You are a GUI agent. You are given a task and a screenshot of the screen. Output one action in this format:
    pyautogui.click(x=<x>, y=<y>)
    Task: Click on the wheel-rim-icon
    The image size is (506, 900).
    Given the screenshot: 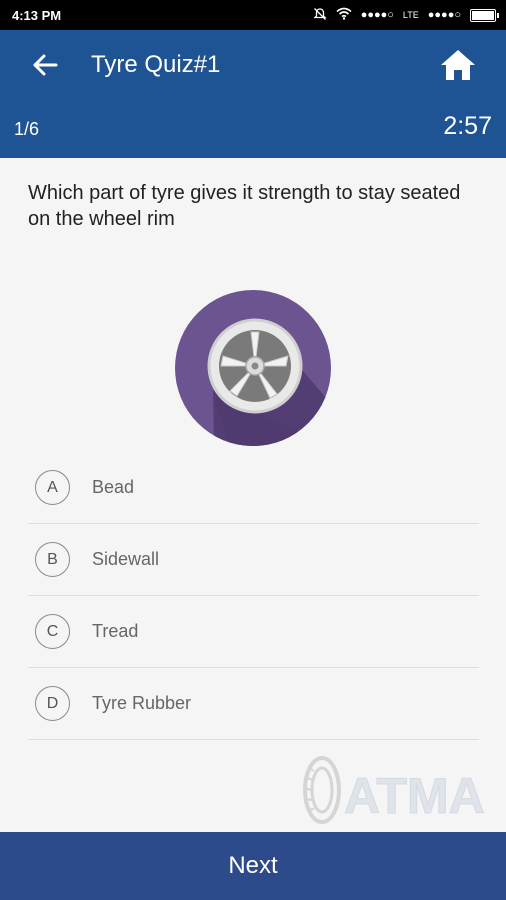 What is the action you would take?
    pyautogui.click(x=253, y=368)
    